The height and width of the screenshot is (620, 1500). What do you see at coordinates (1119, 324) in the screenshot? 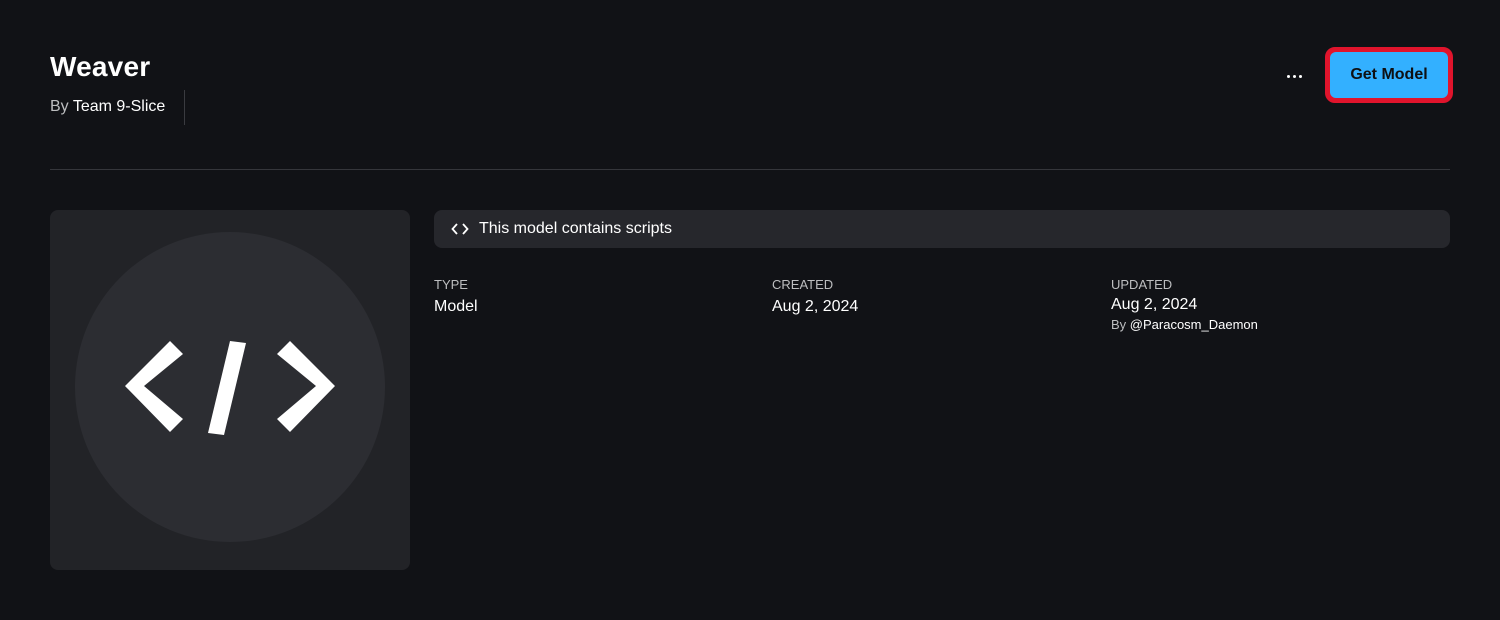
I see `updated-by-prefix: By` at bounding box center [1119, 324].